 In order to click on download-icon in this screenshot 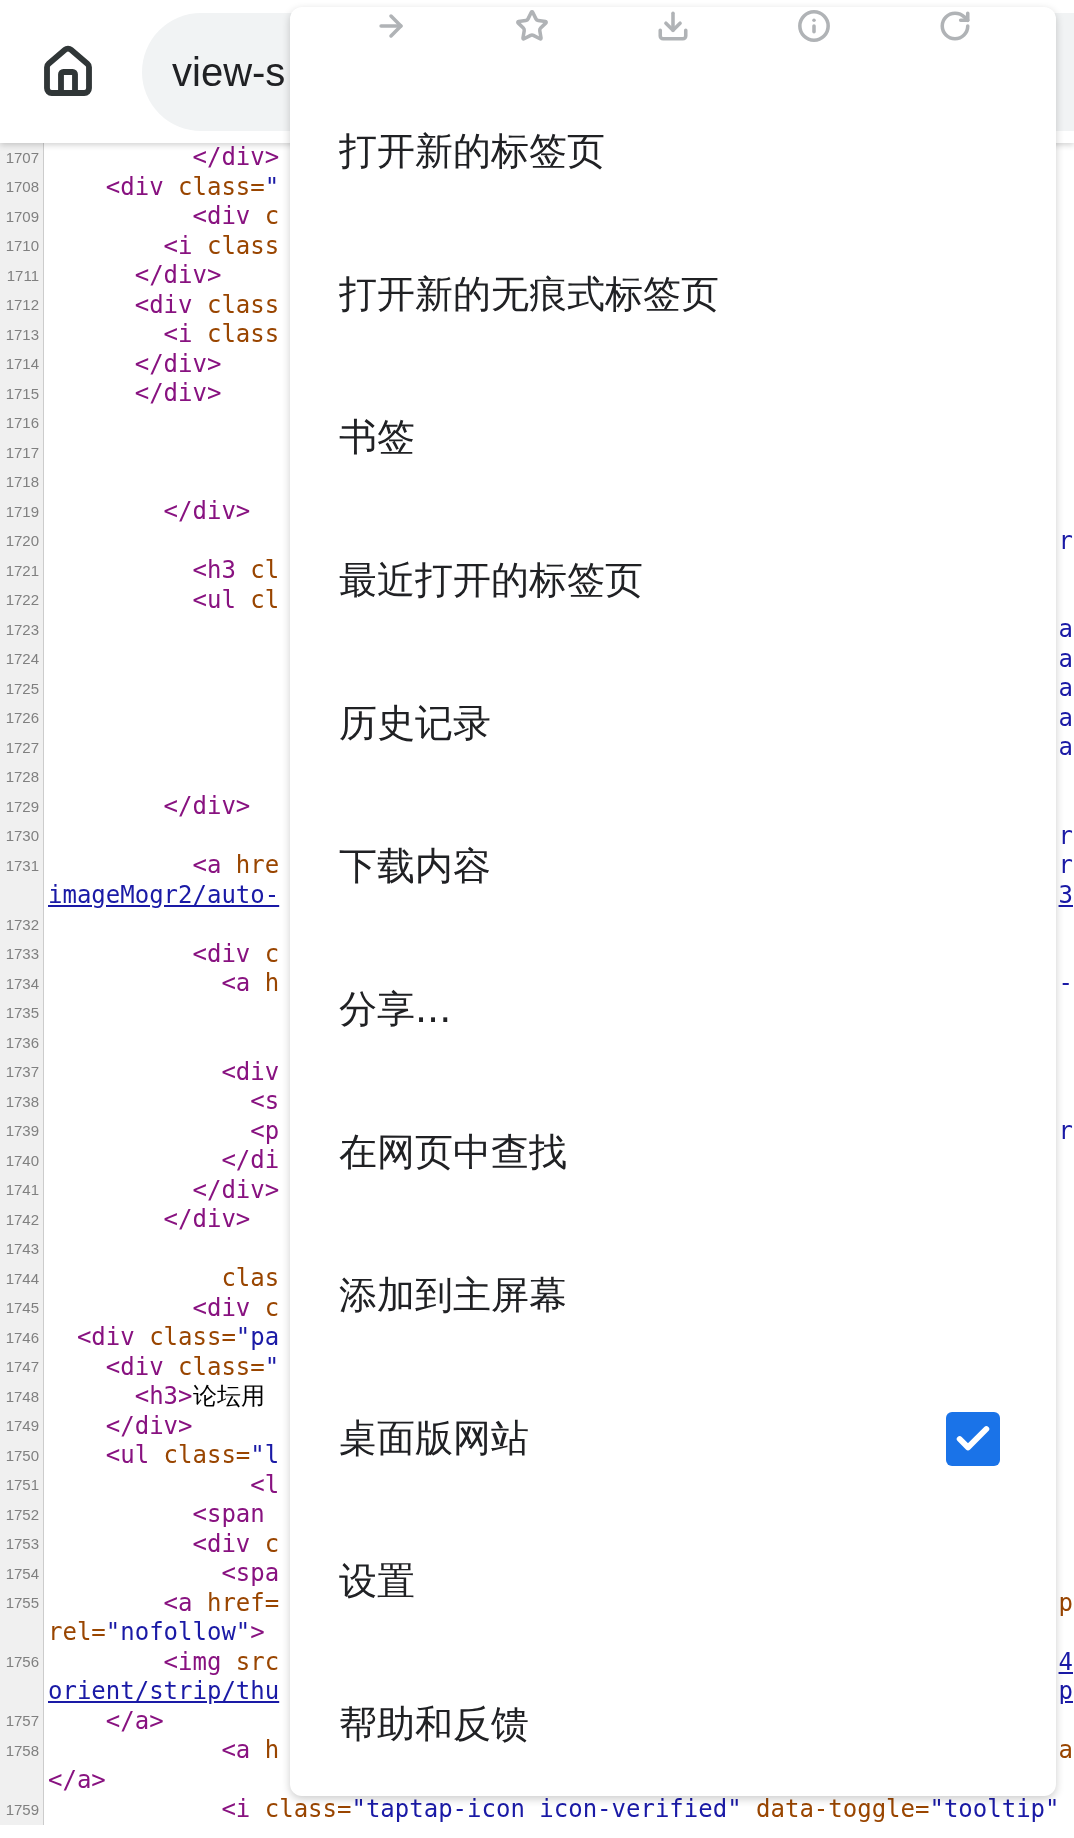, I will do `click(672, 26)`.